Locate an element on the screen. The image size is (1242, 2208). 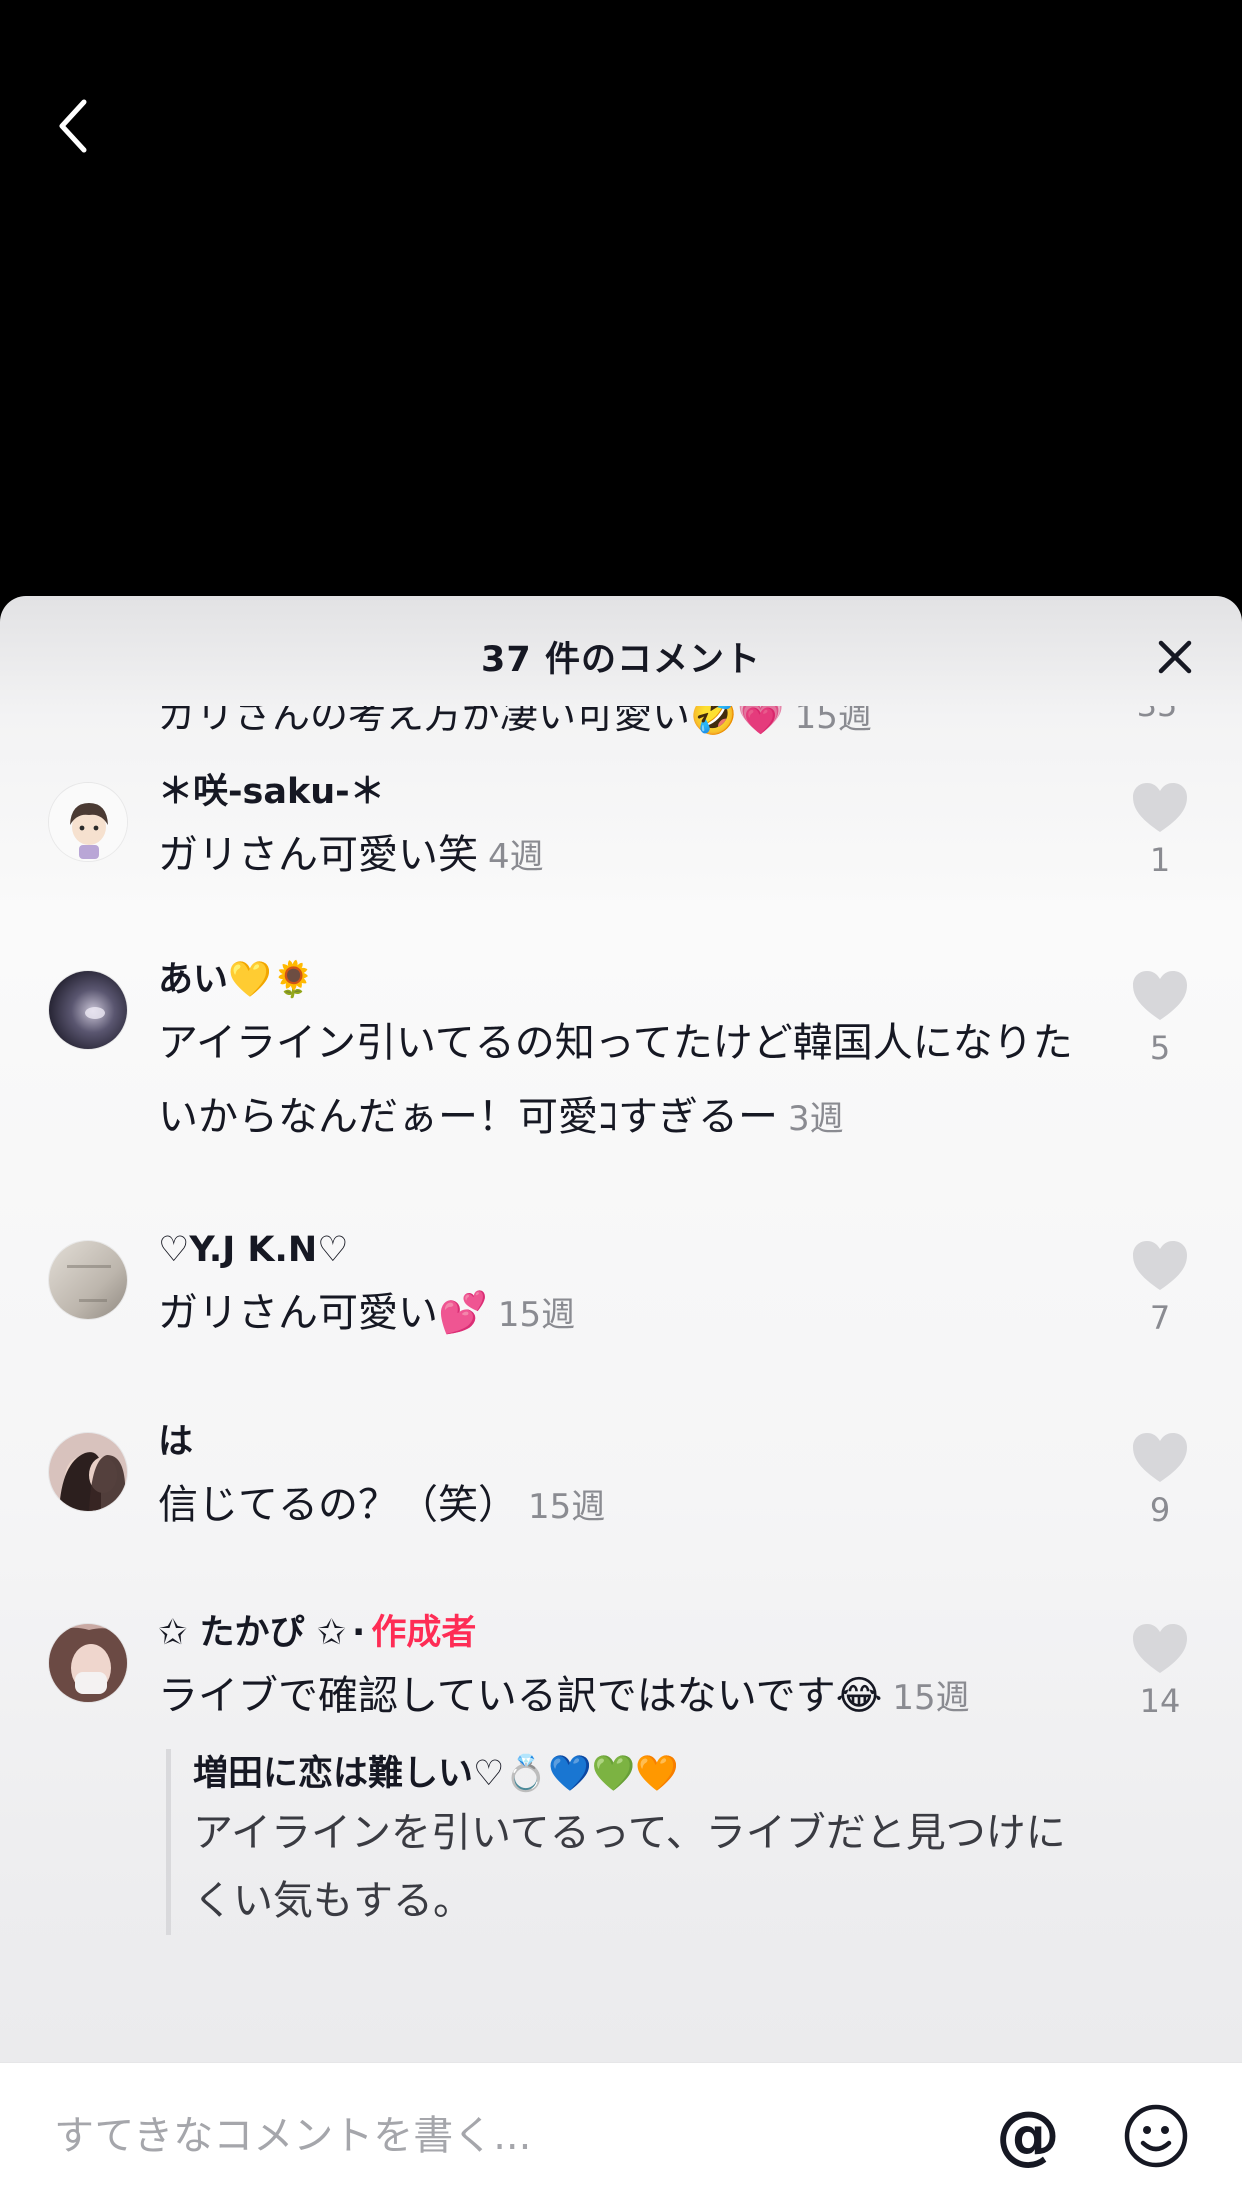
comment-username: ✩ たかぴ ✩ · 作成者 is located at coordinates (625, 1633).